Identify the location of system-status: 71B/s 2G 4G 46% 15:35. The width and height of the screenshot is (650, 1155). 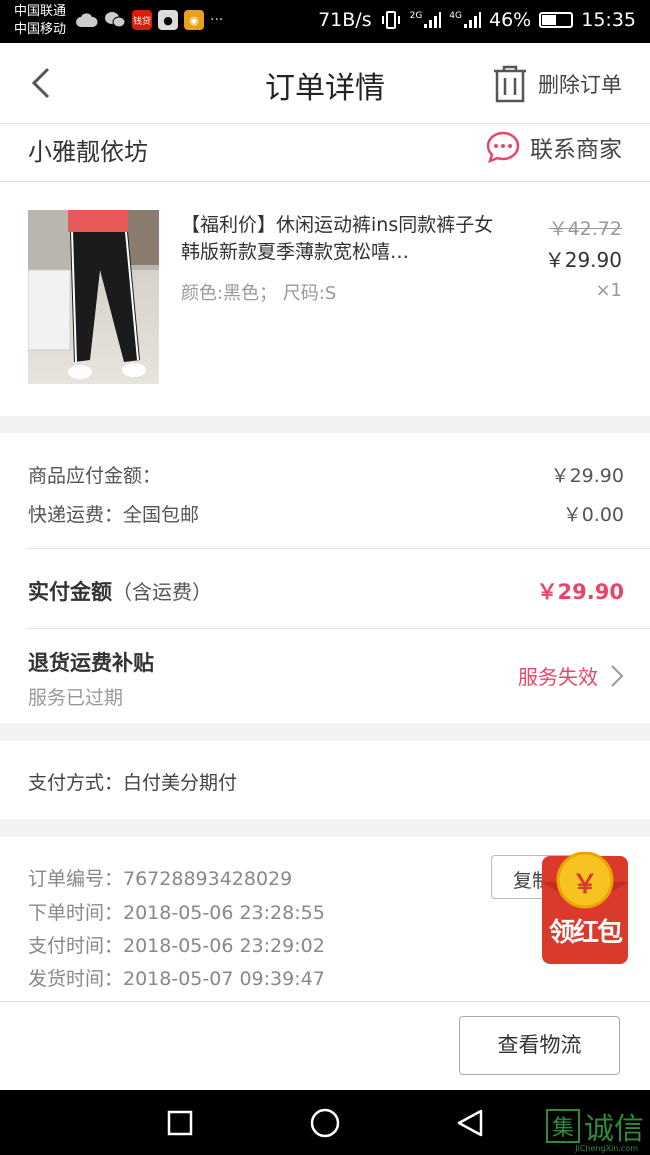
(477, 20).